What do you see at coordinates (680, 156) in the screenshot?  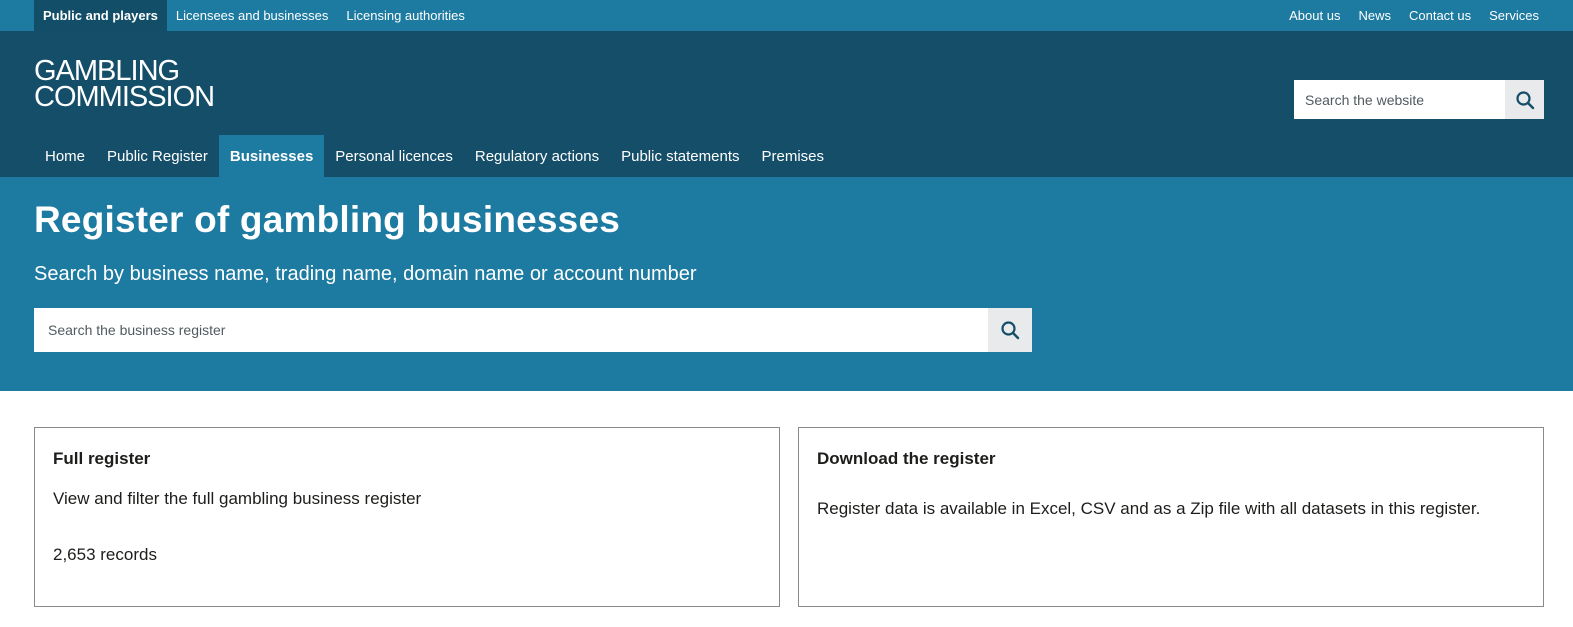 I see `nav-public-statements: Public statements` at bounding box center [680, 156].